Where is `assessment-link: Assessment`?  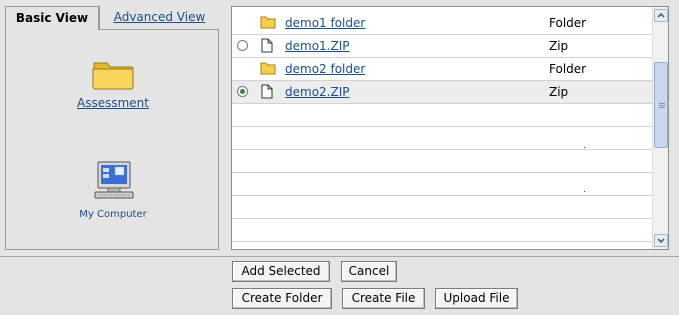
assessment-link: Assessment is located at coordinates (113, 103).